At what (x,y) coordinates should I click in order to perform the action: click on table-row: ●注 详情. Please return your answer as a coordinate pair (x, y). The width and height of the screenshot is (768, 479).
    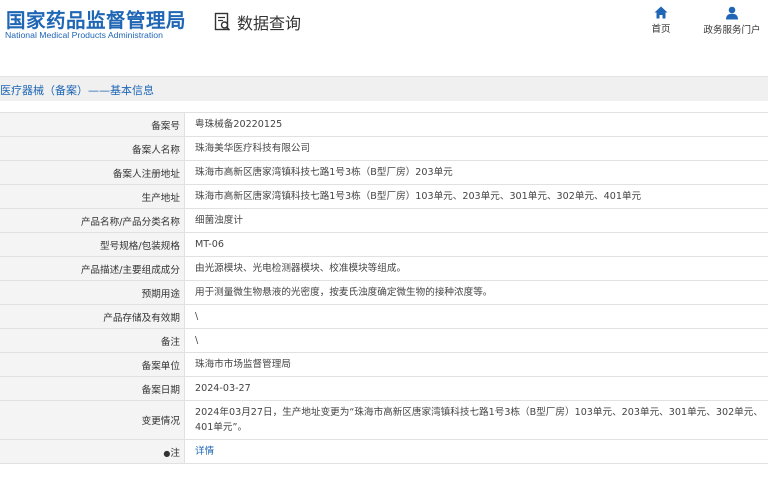
    Looking at the image, I should click on (384, 451).